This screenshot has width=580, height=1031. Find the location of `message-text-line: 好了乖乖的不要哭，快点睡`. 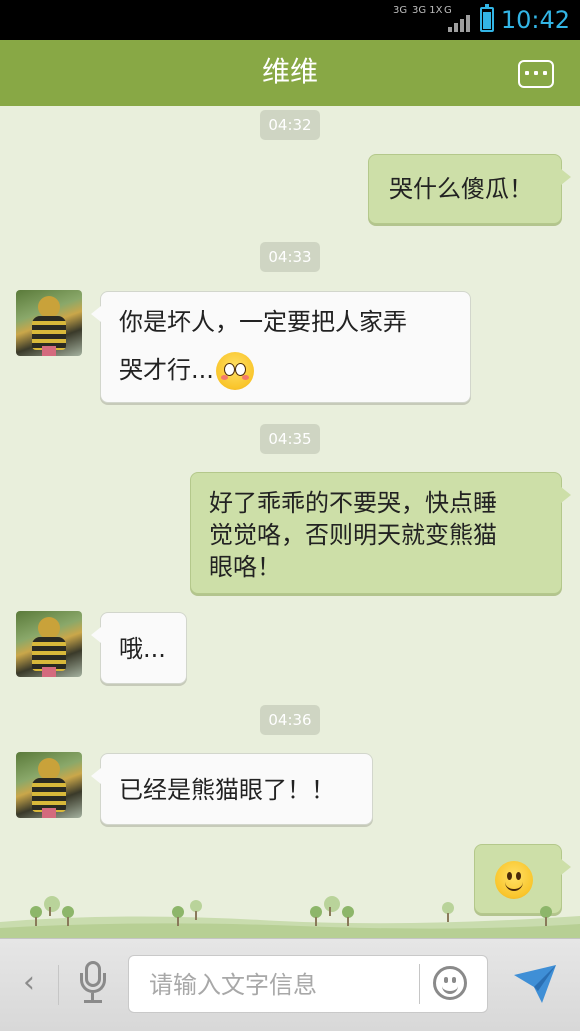

message-text-line: 好了乖乖的不要哭，快点睡 is located at coordinates (353, 503).